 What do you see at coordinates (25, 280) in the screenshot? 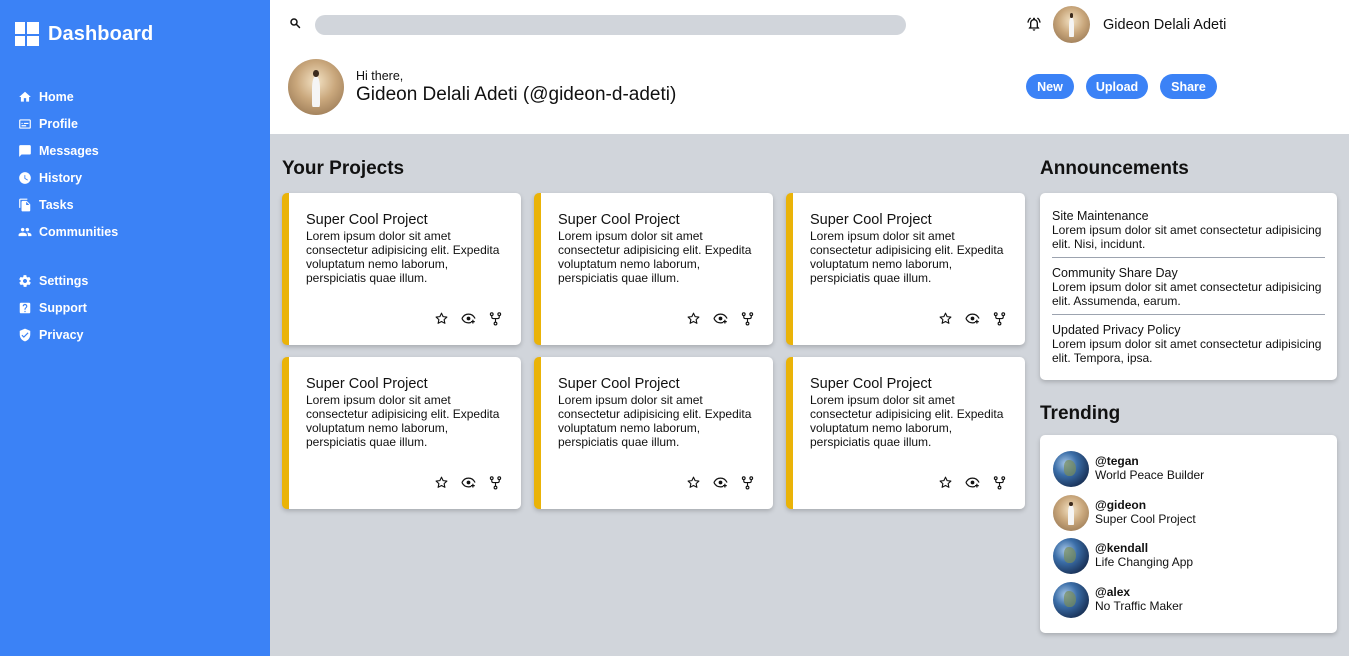
I see `gear-icon` at bounding box center [25, 280].